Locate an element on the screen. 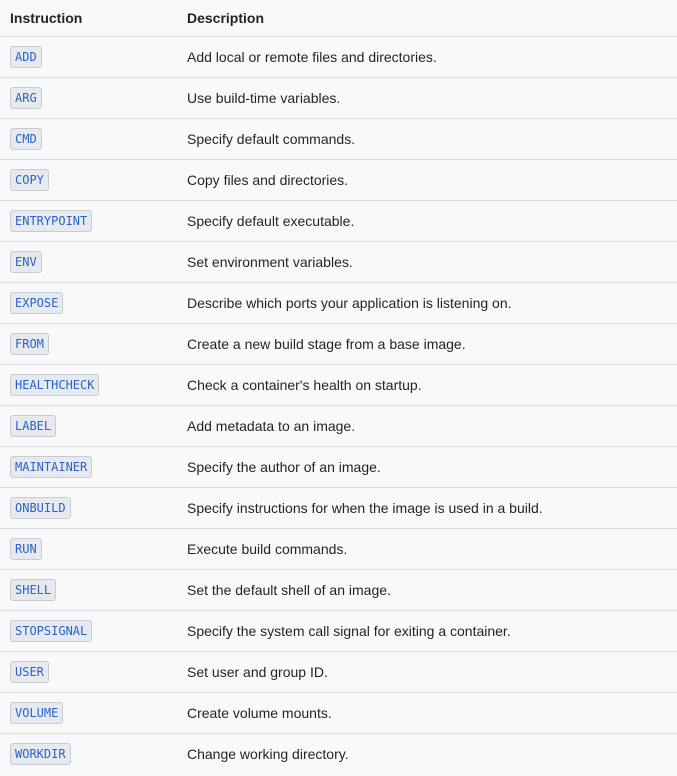 The image size is (677, 776). table-row: SHELL Set the default shell of an image. is located at coordinates (338, 590).